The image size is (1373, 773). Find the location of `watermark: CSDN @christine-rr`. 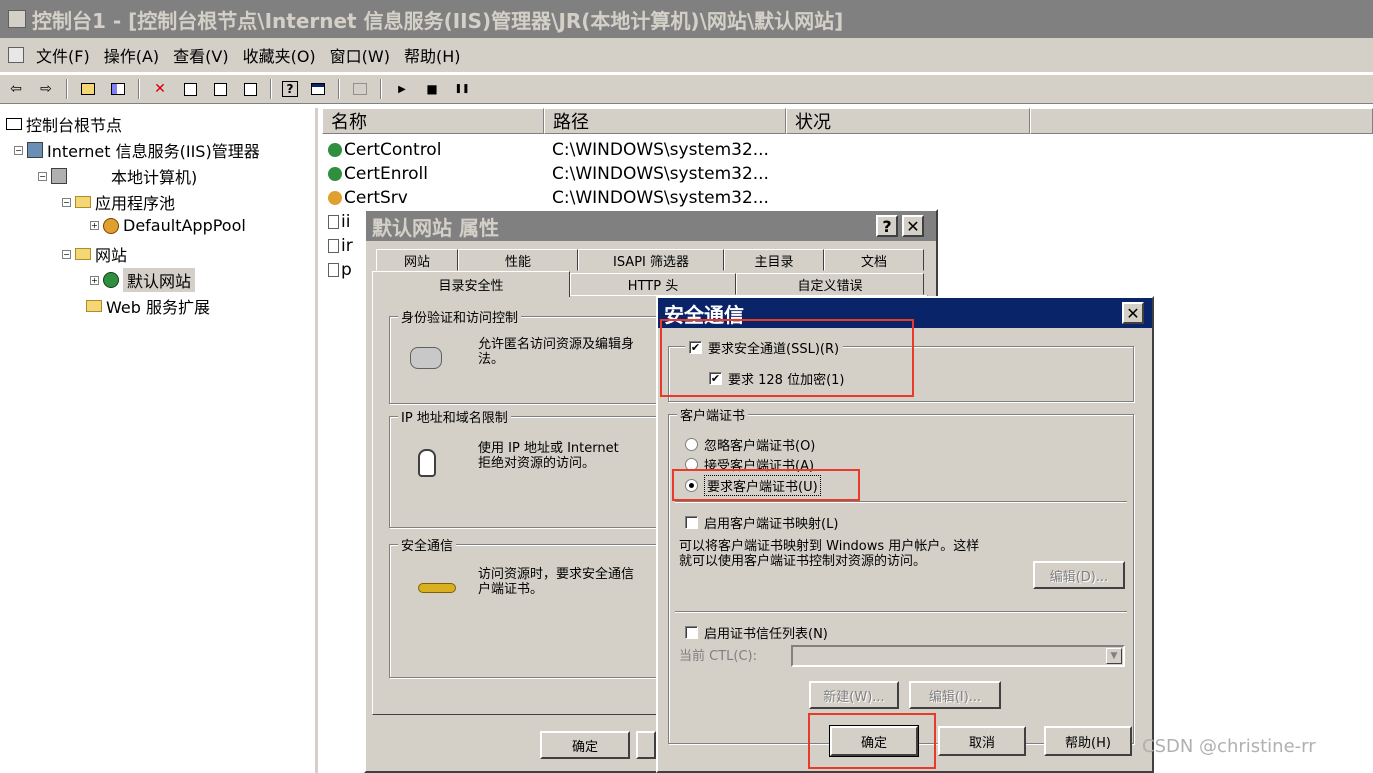

watermark: CSDN @christine-rr is located at coordinates (1229, 746).